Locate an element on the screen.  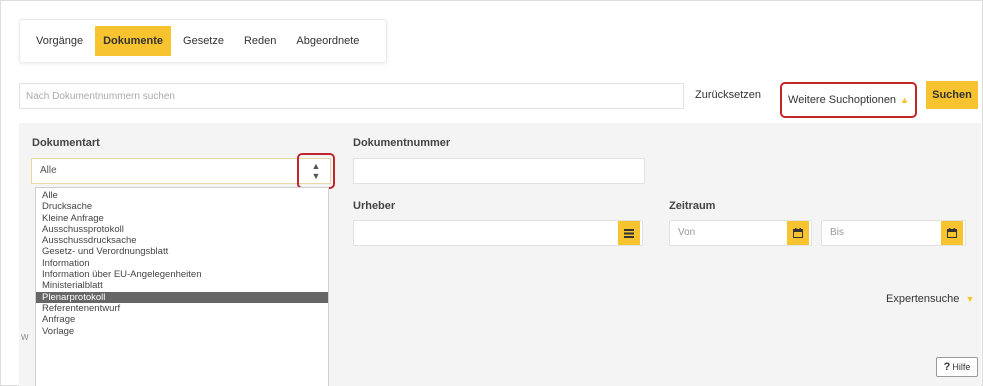
dropdown-option: Kleine Anfrage is located at coordinates (182, 218).